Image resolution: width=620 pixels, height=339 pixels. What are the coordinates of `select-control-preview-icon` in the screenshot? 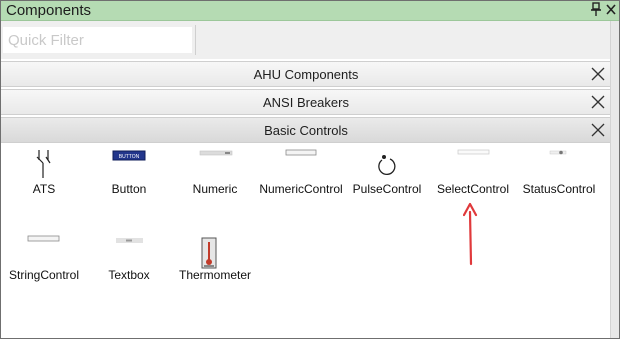 It's located at (473, 152).